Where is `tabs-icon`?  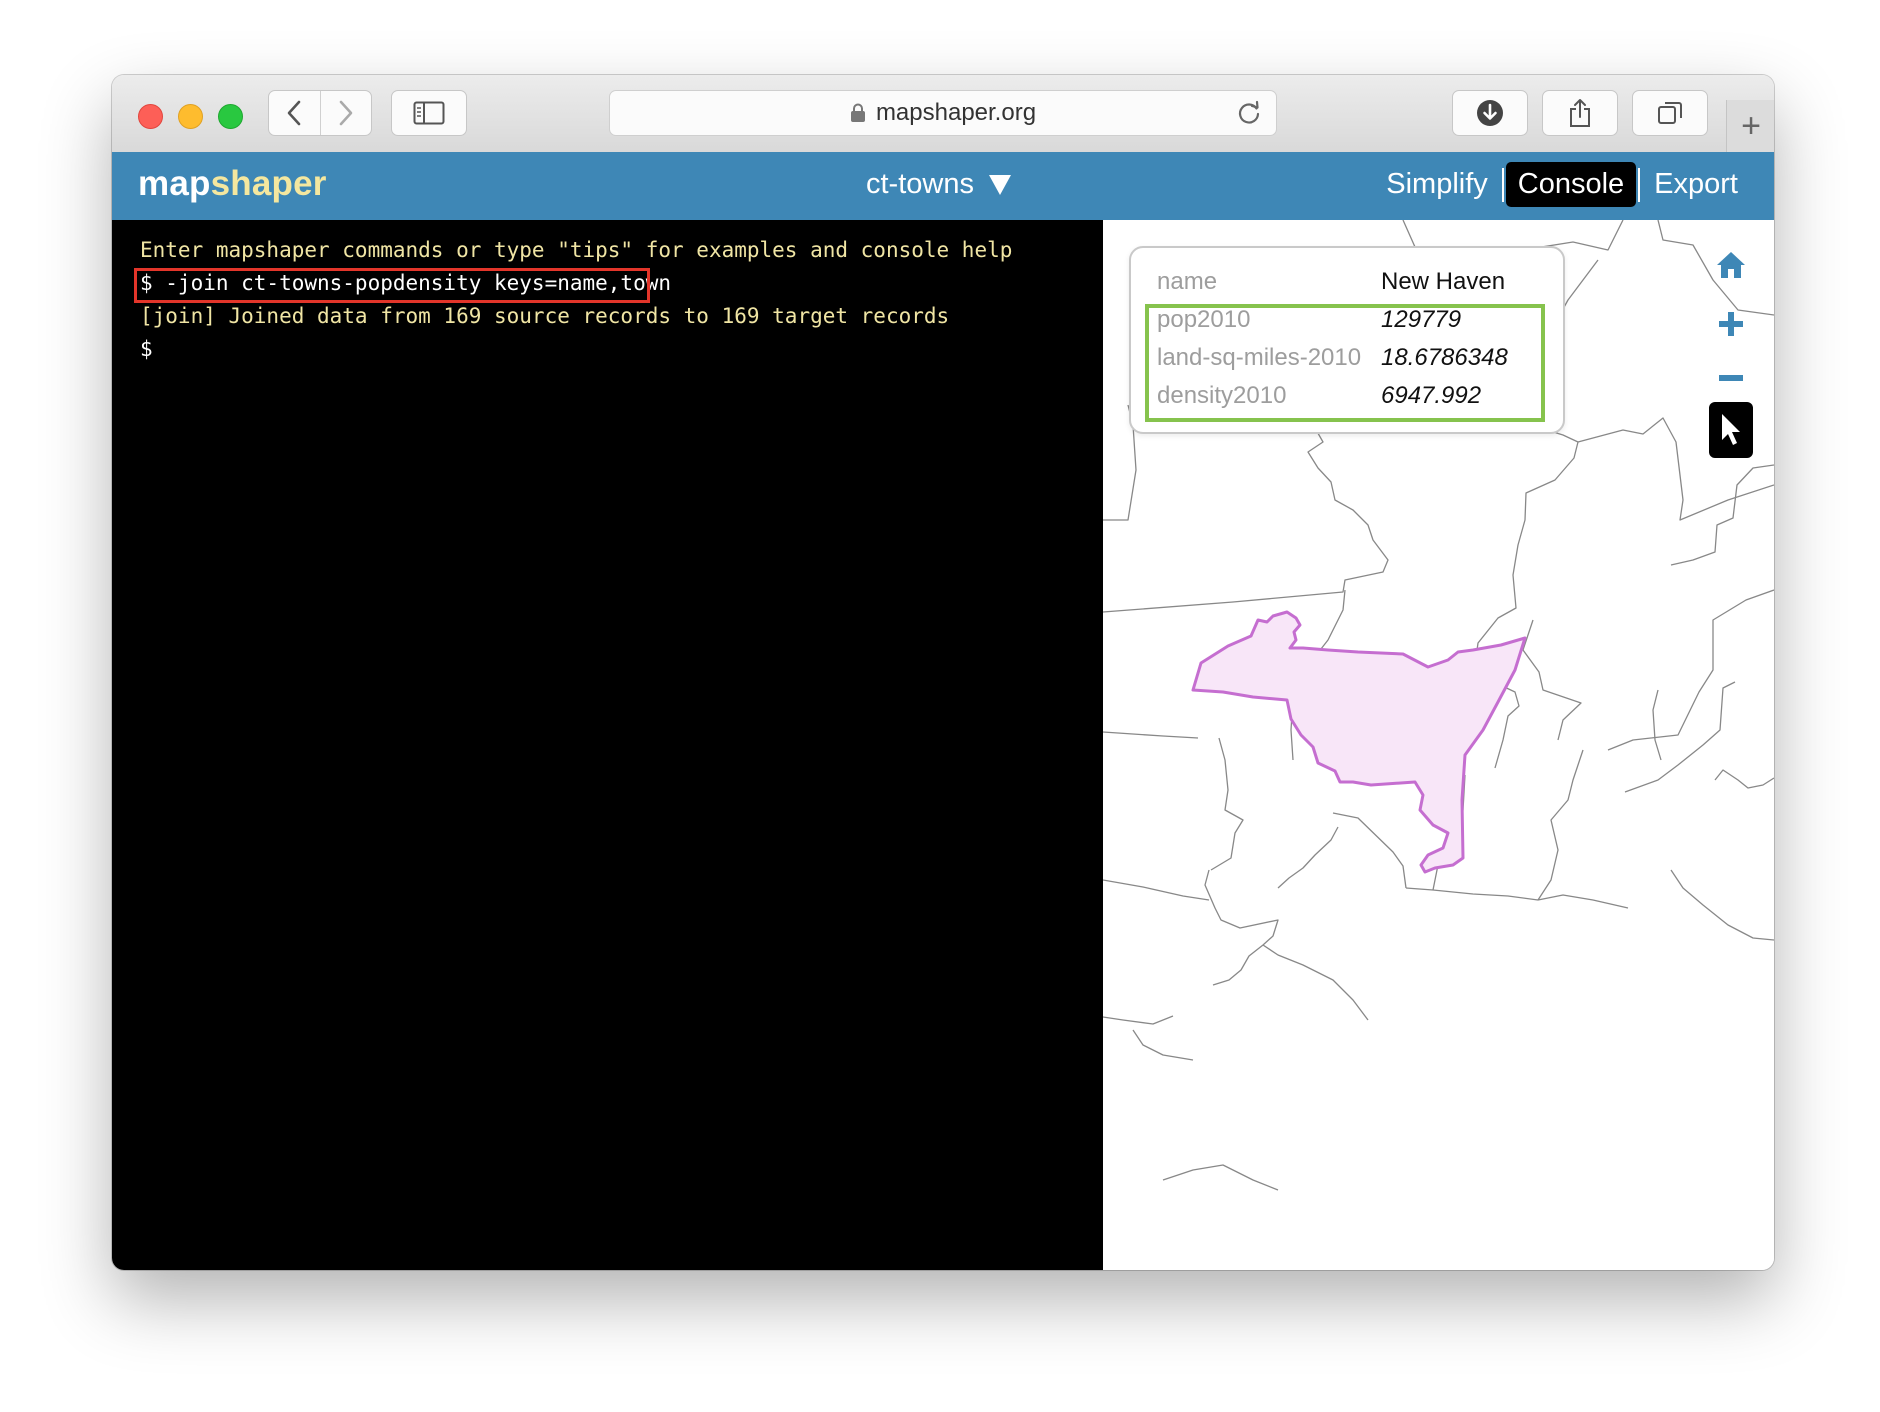
tabs-icon is located at coordinates (1670, 113).